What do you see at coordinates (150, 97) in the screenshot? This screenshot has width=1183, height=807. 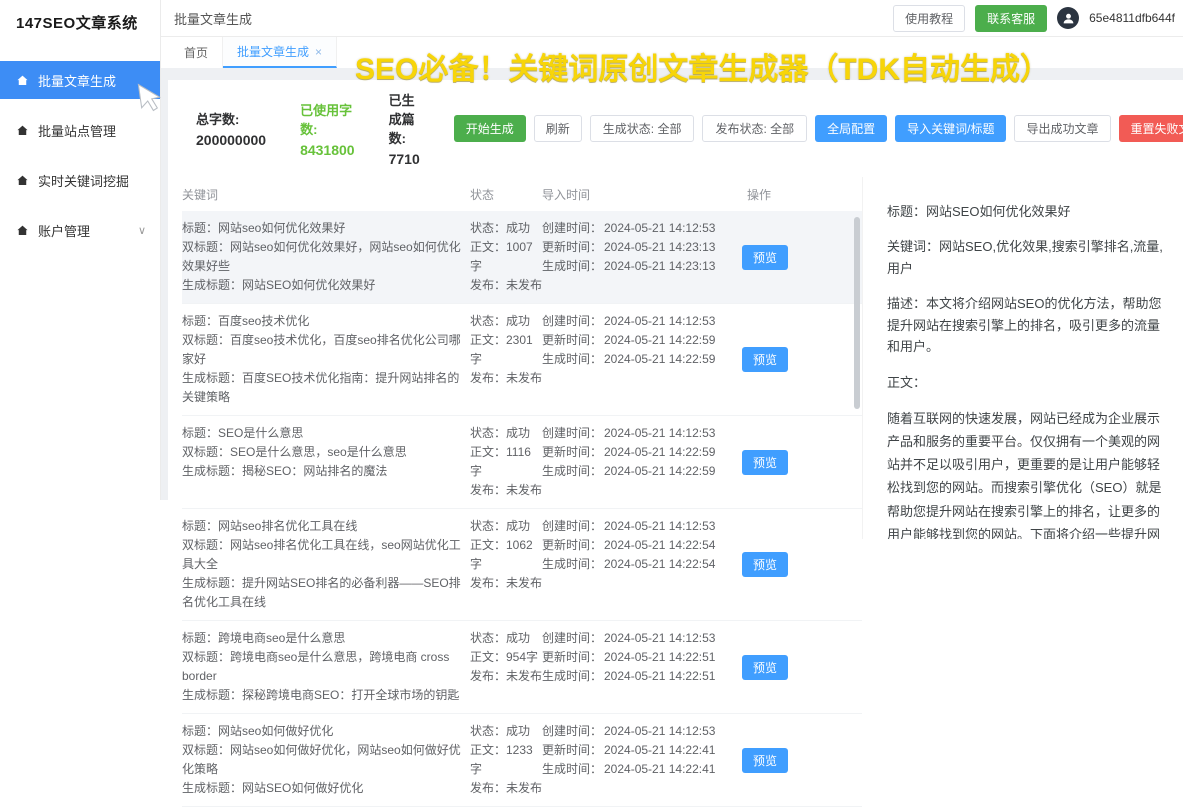 I see `mouse-cursor-icon` at bounding box center [150, 97].